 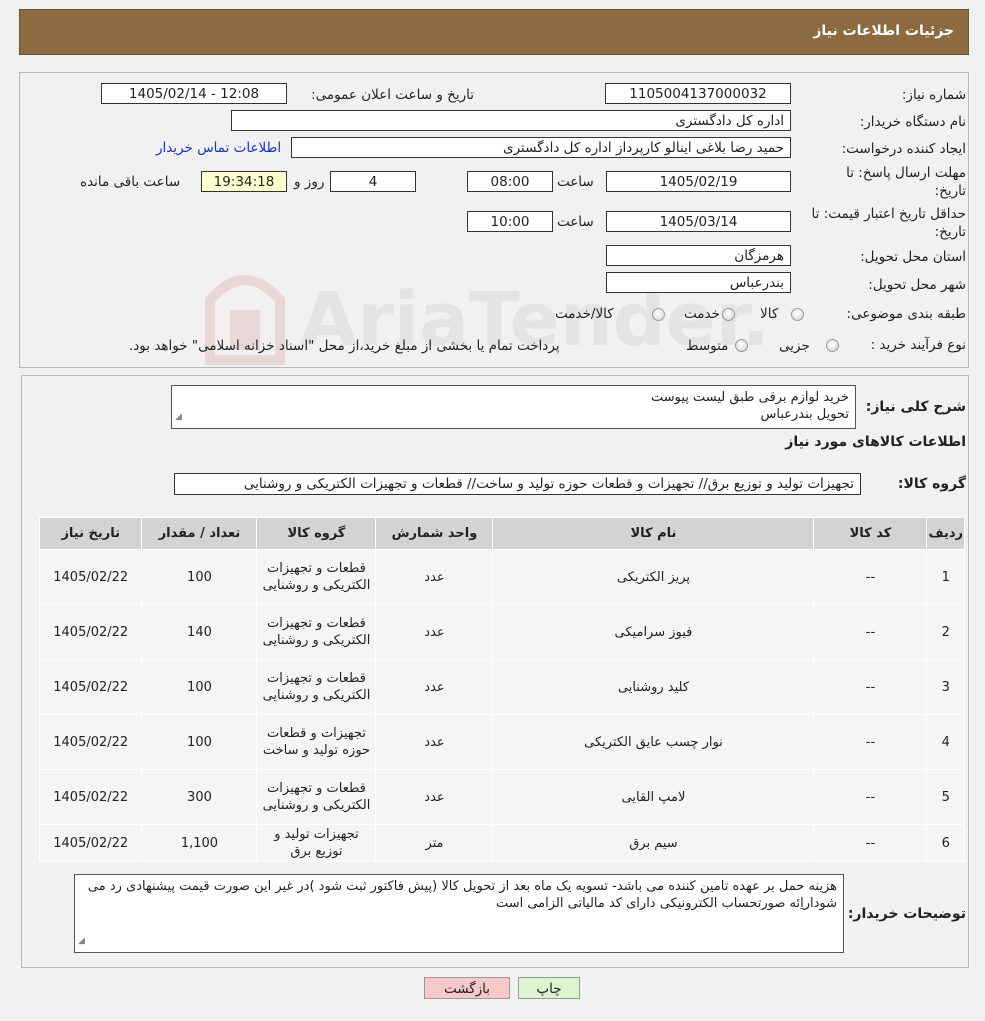 What do you see at coordinates (90, 533) in the screenshot?
I see `col-header-need-date: تاریخ نیاز` at bounding box center [90, 533].